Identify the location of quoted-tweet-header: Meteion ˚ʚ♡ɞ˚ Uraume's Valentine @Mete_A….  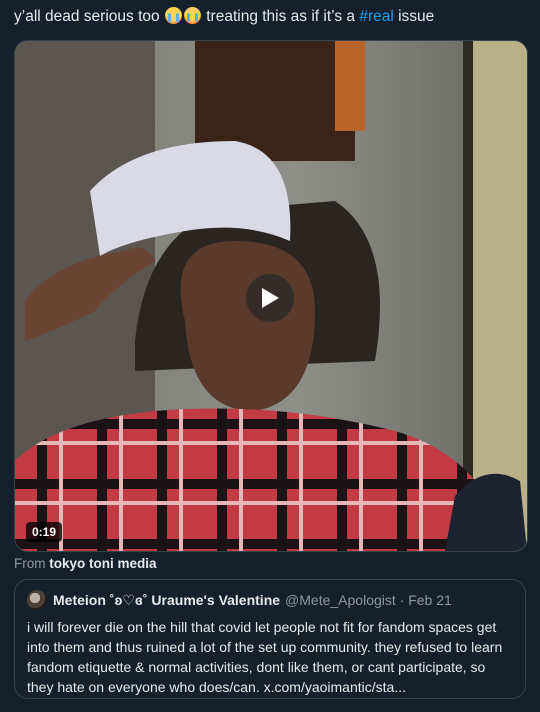
(271, 600).